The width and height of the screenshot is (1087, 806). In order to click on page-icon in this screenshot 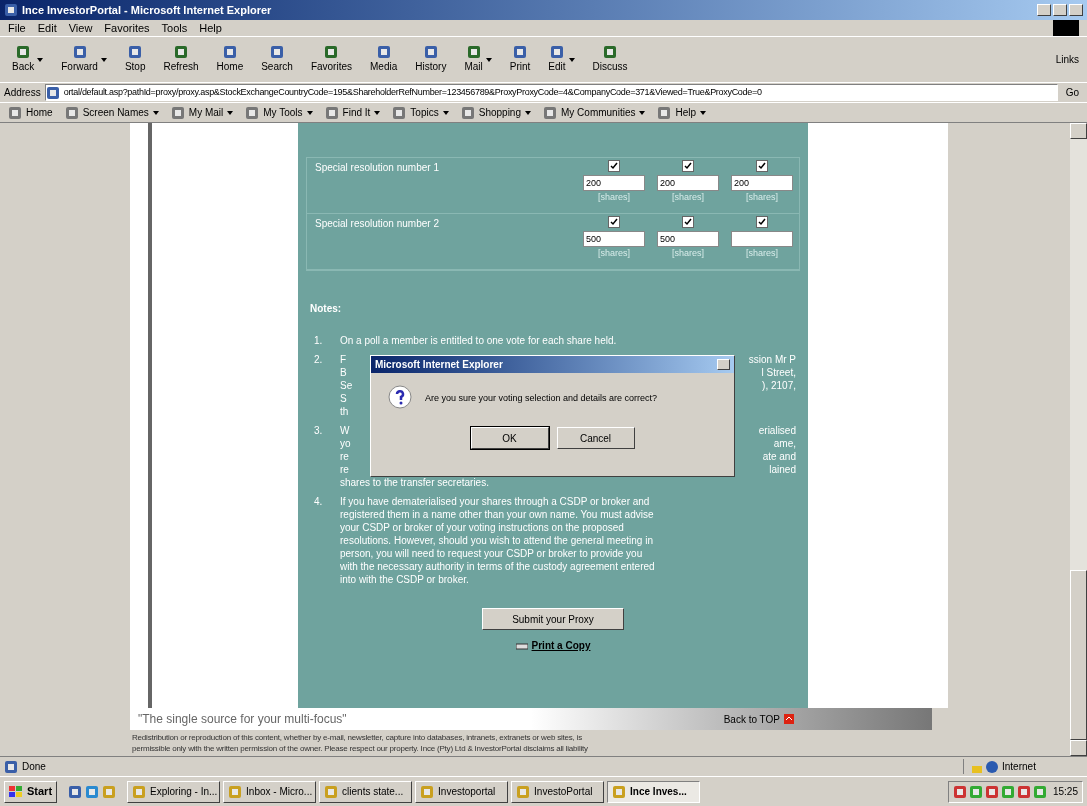, I will do `click(52, 92)`.